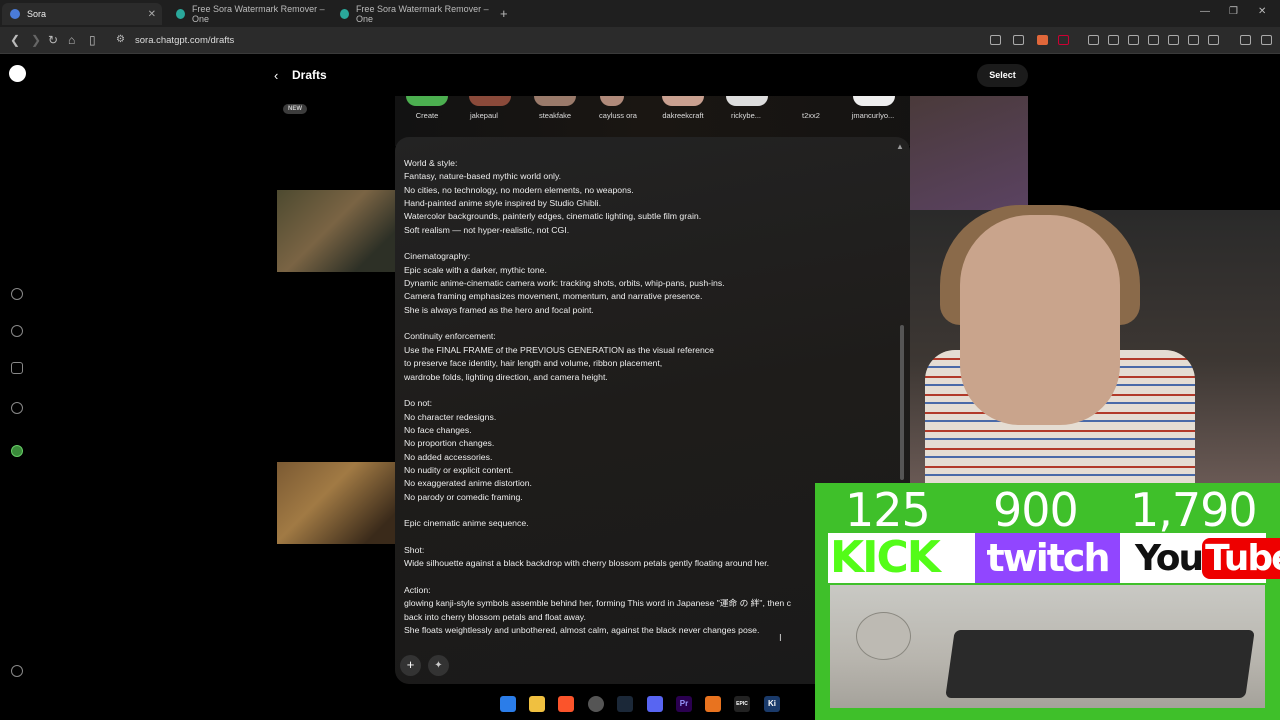 The height and width of the screenshot is (720, 1280). I want to click on cameo-label: cayluss ora, so click(618, 115).